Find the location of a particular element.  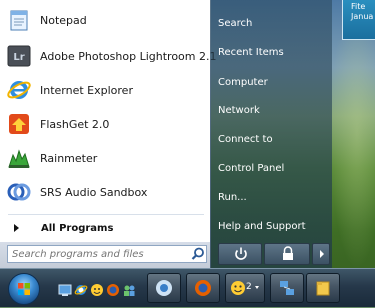

place-recent-items: Recent Items is located at coordinates (272, 53).